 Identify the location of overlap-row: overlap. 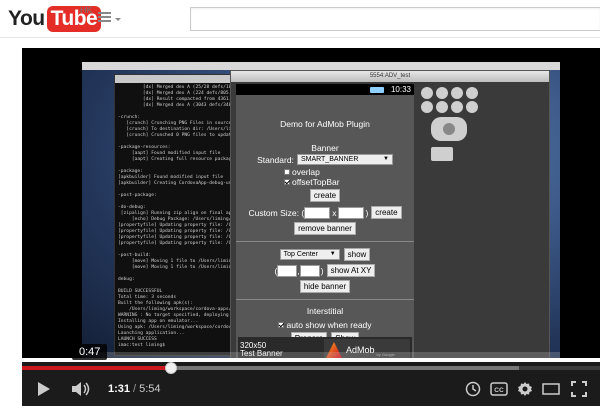
(349, 172).